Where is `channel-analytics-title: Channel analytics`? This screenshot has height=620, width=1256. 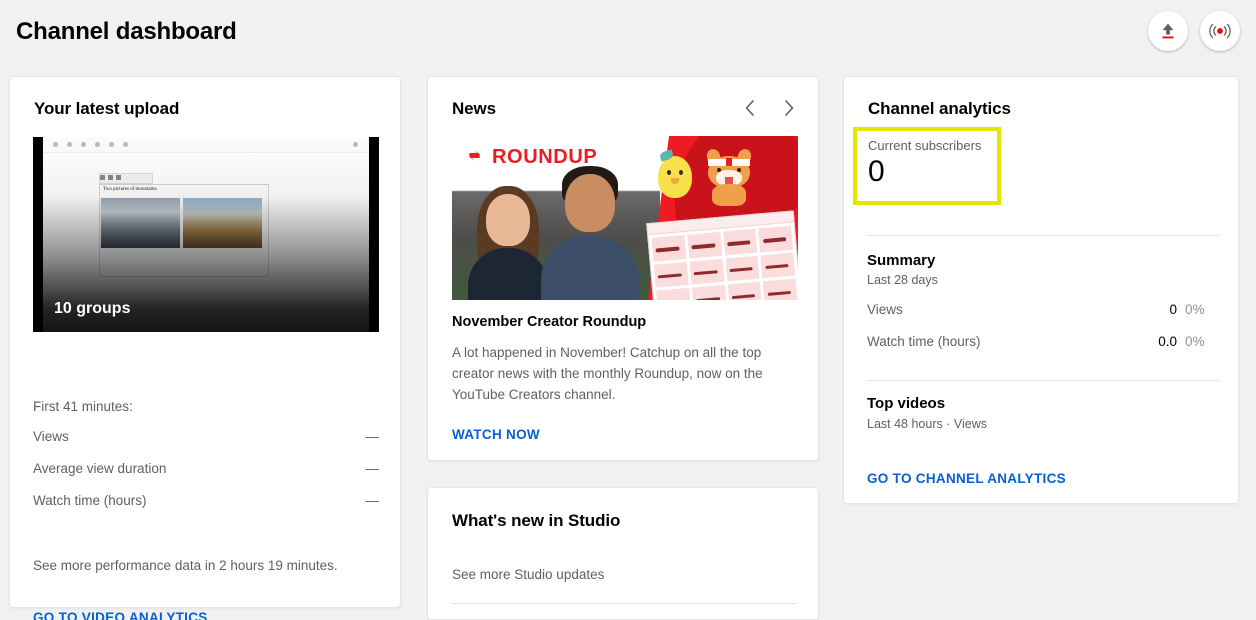
channel-analytics-title: Channel analytics is located at coordinates (939, 108).